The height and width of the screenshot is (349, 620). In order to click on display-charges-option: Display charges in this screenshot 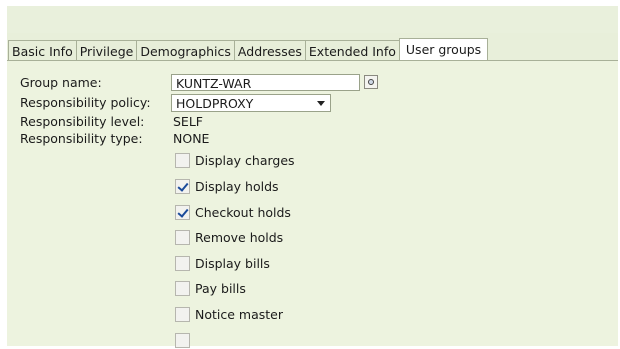, I will do `click(235, 160)`.